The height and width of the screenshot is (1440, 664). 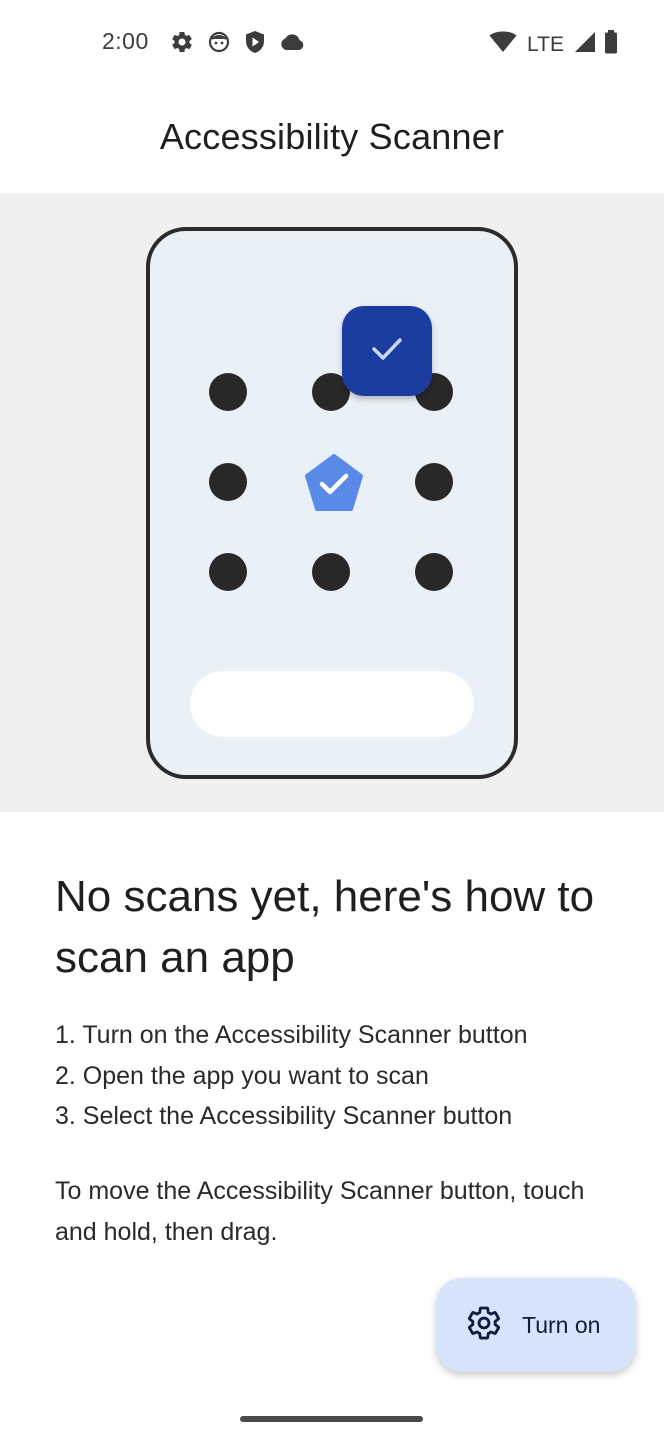 What do you see at coordinates (484, 1325) in the screenshot?
I see `gear-icon` at bounding box center [484, 1325].